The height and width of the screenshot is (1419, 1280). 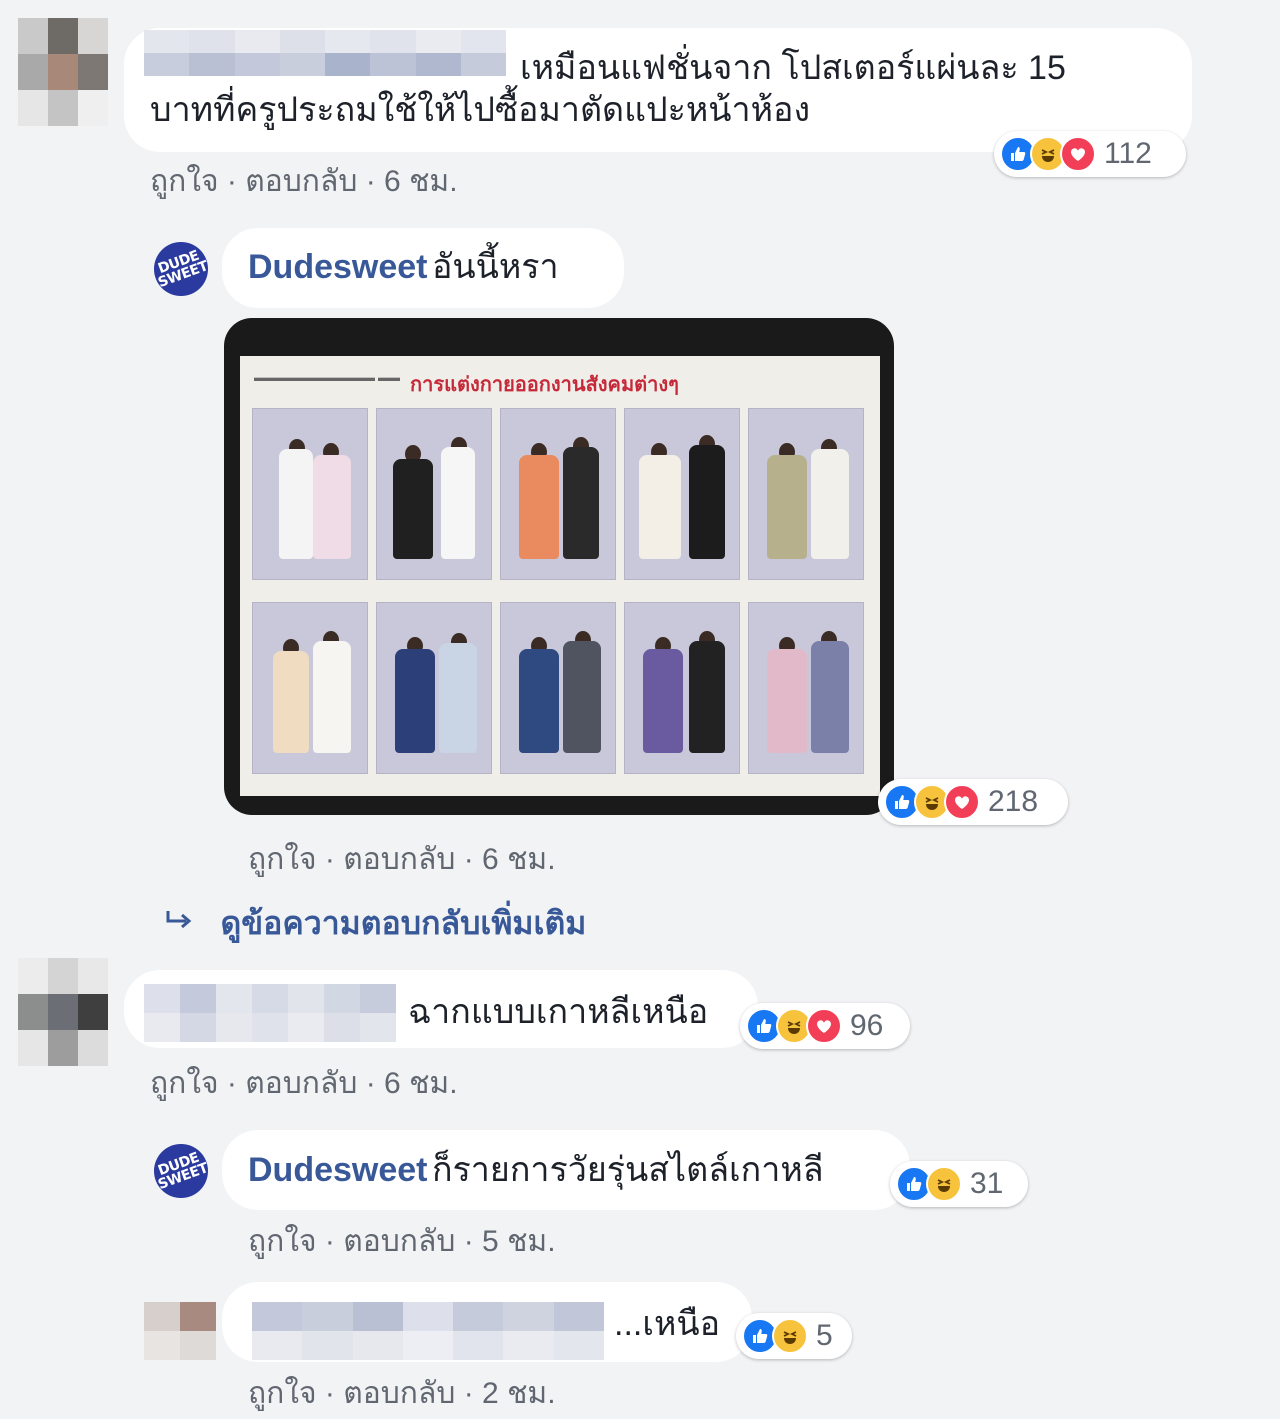 I want to click on view-more-replies-link: ดูข้อความตอบกลับเพิ่มเติม, so click(x=375, y=923).